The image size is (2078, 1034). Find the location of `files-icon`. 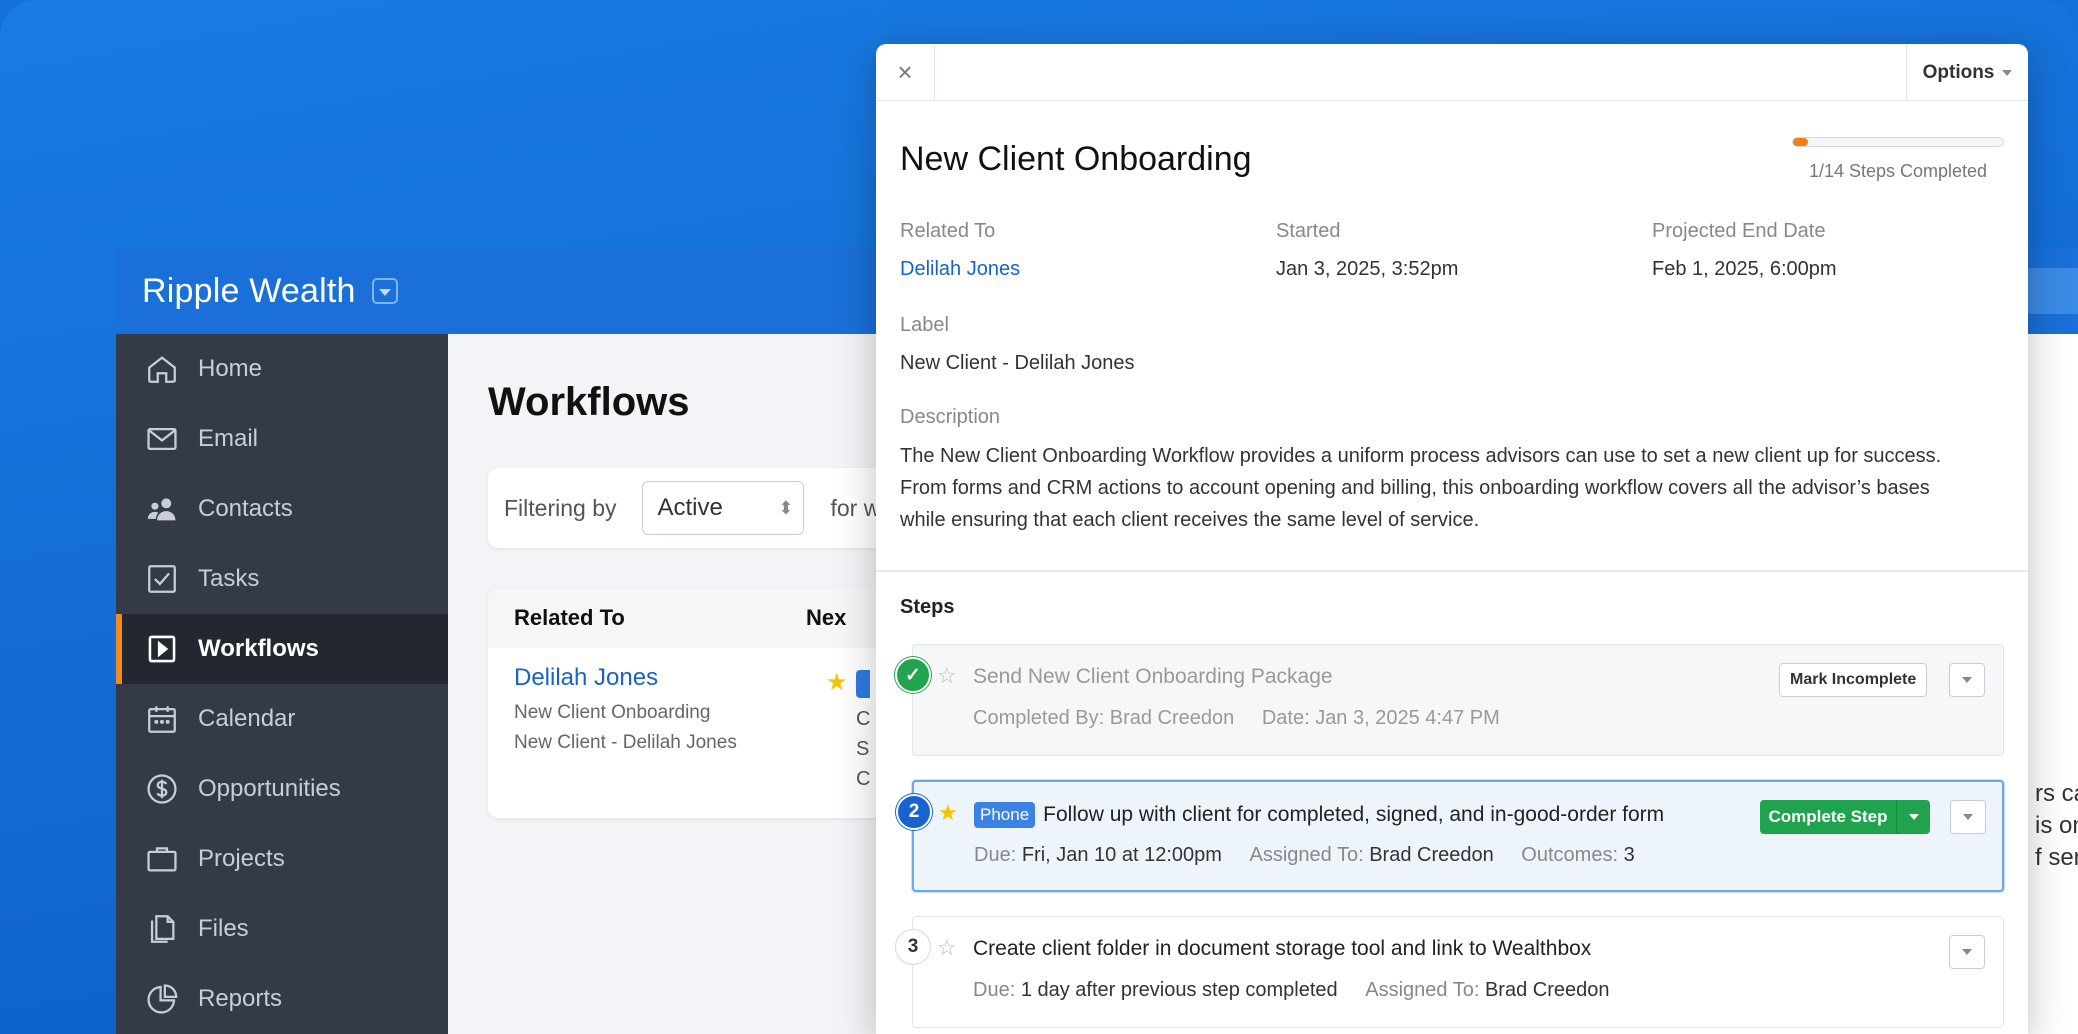

files-icon is located at coordinates (162, 929).